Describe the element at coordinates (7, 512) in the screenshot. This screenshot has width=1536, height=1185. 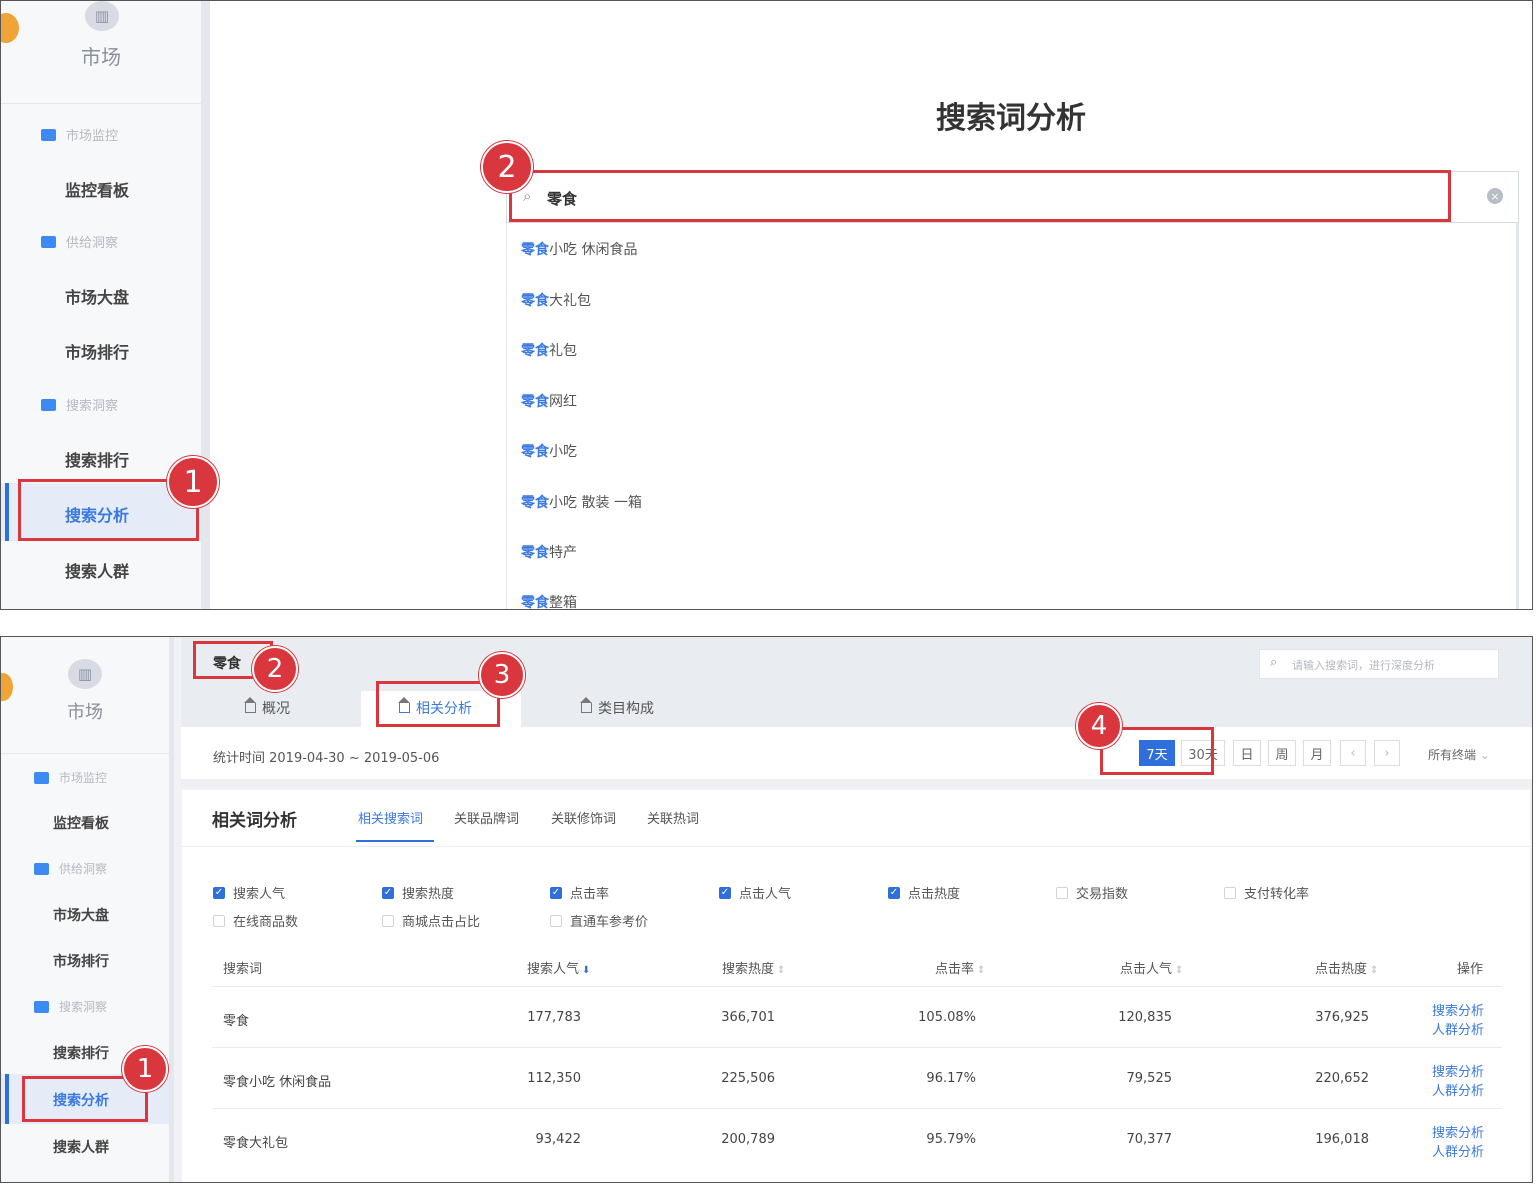
I see `active-indicator` at that location.